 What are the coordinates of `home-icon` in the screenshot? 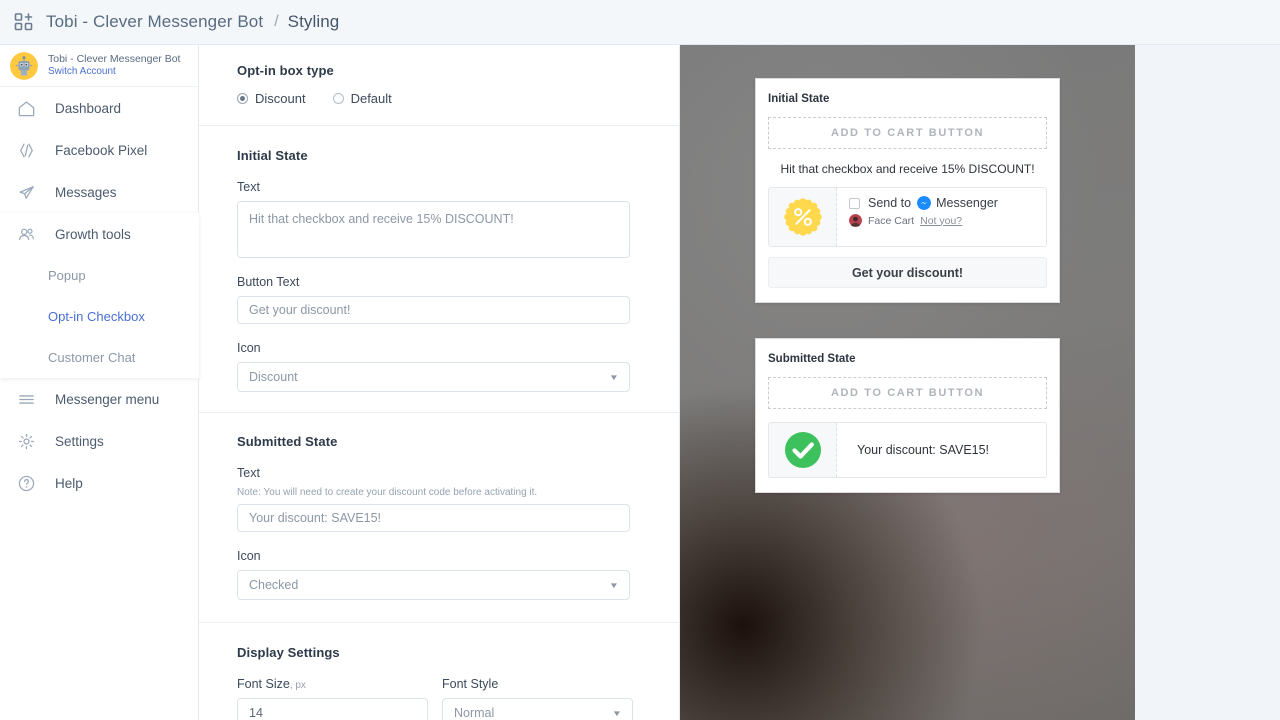 It's located at (26, 108).